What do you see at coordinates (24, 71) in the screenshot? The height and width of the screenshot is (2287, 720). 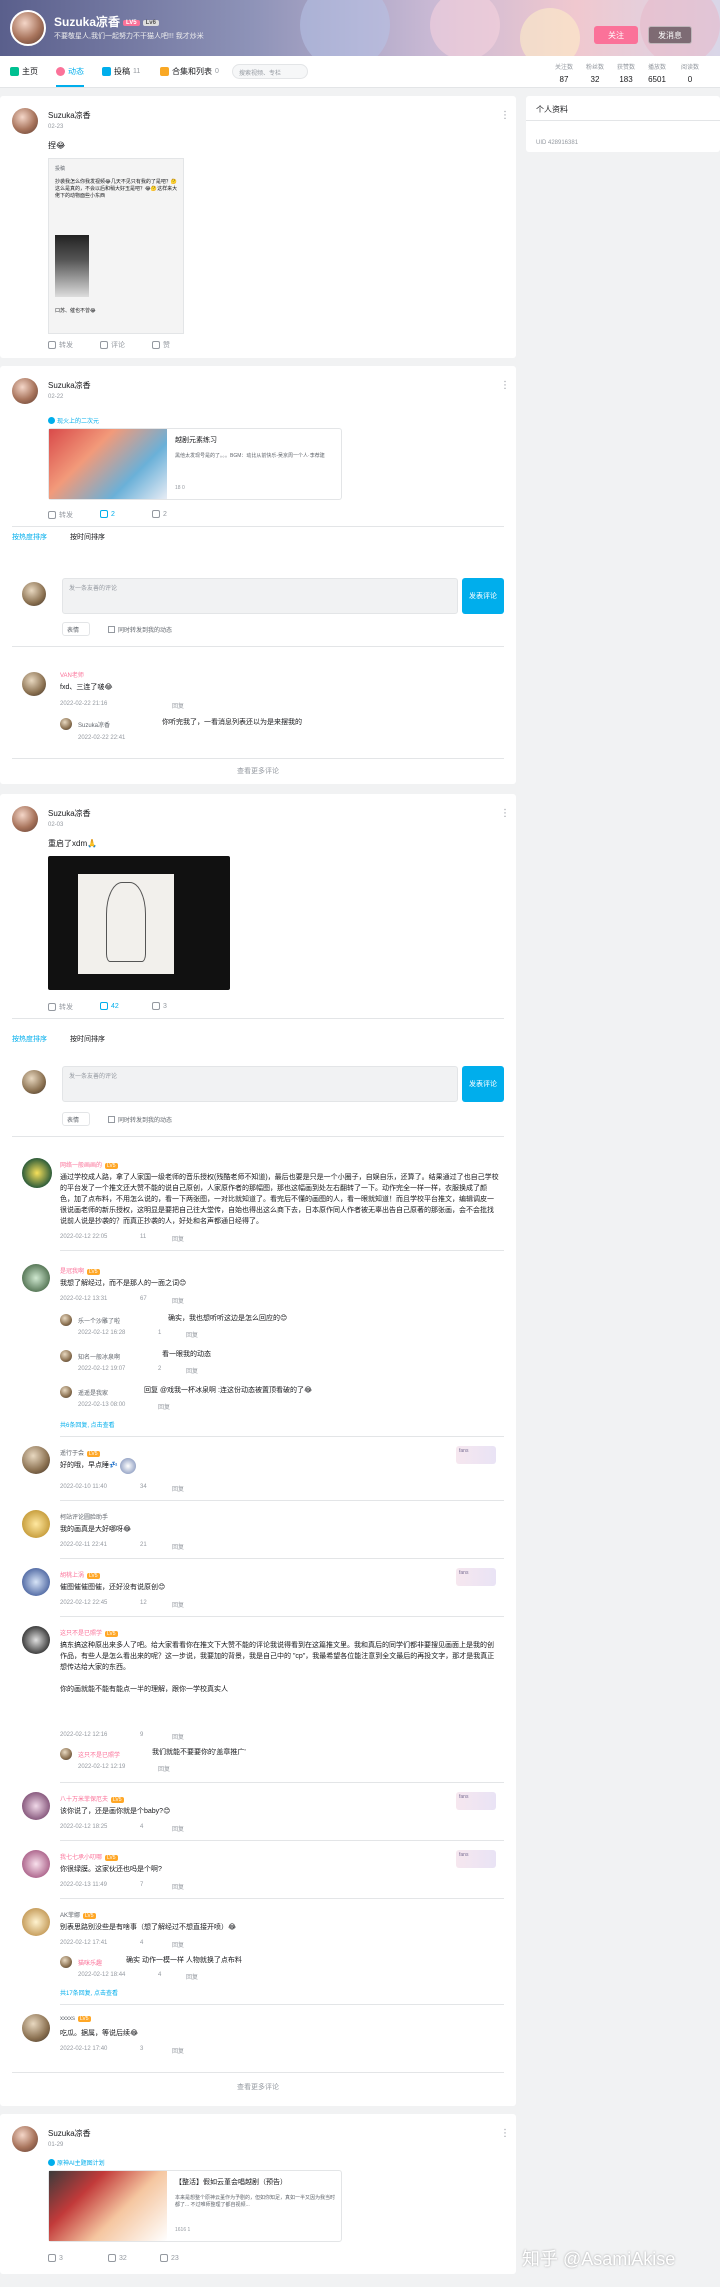 I see `tab-home: 主页` at bounding box center [24, 71].